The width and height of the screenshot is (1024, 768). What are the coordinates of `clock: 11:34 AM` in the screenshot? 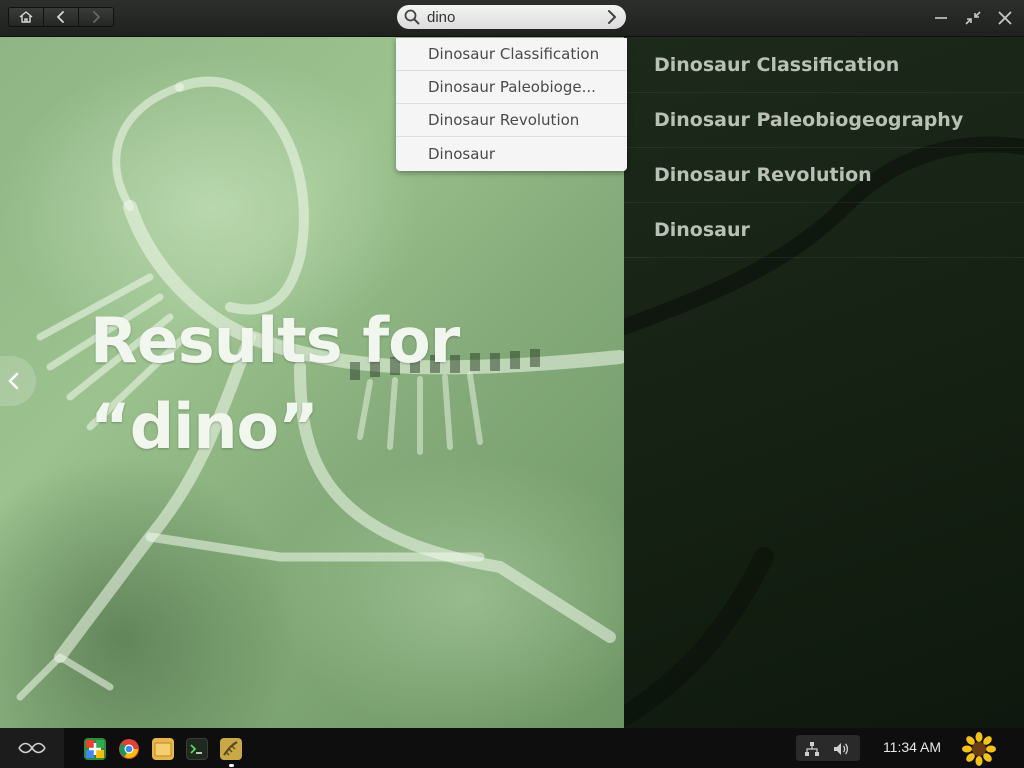 It's located at (912, 747).